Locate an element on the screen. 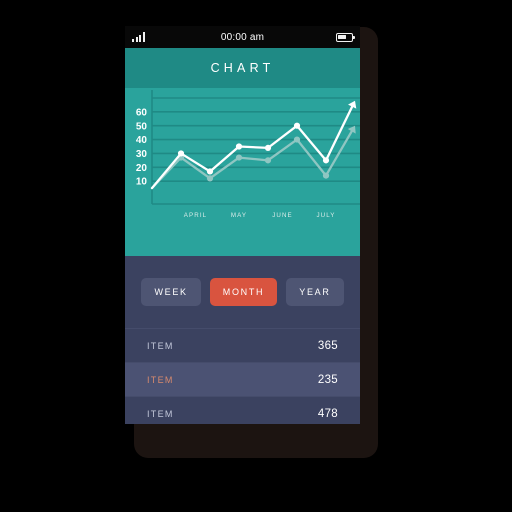 Image resolution: width=512 pixels, height=512 pixels. line-chart: 10 20 30 40 50 60 APRIL MAY JUNE JULY is located at coordinates (248, 154).